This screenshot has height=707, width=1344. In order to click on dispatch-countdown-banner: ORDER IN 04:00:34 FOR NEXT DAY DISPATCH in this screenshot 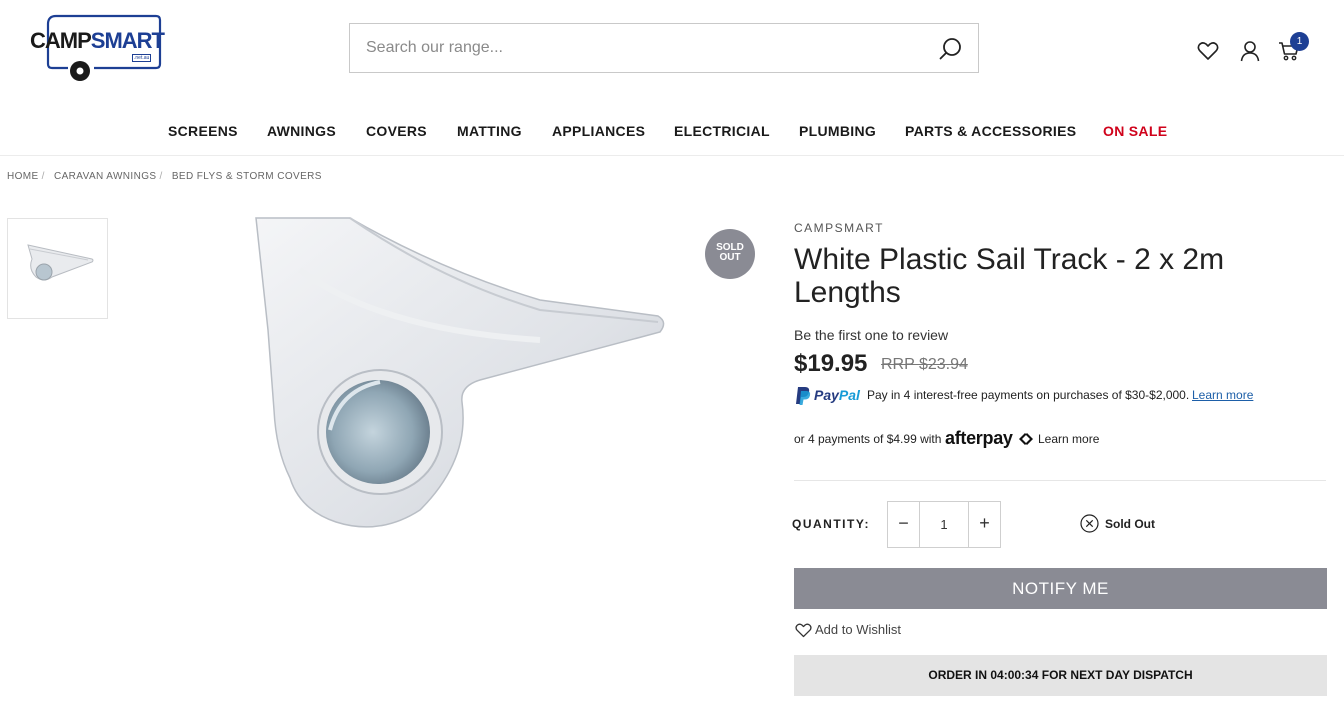, I will do `click(1060, 675)`.